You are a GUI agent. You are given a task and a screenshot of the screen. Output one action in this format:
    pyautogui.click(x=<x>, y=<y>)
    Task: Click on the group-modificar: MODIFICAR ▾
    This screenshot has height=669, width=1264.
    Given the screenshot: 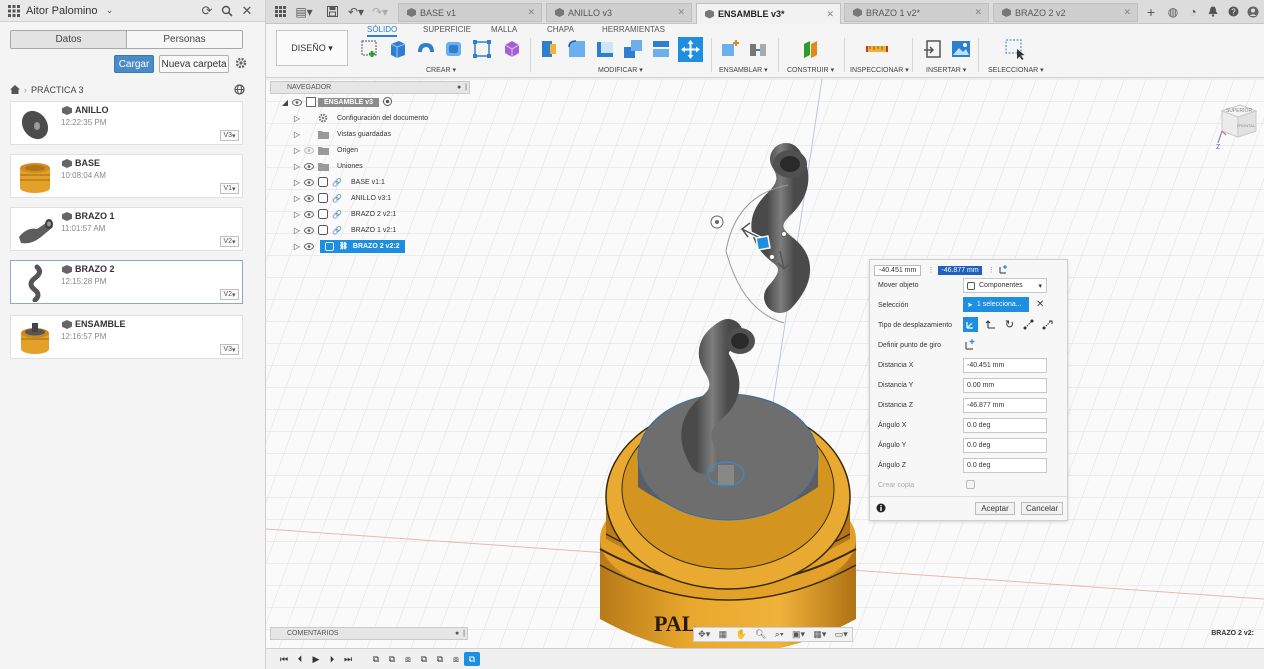 What is the action you would take?
    pyautogui.click(x=620, y=70)
    